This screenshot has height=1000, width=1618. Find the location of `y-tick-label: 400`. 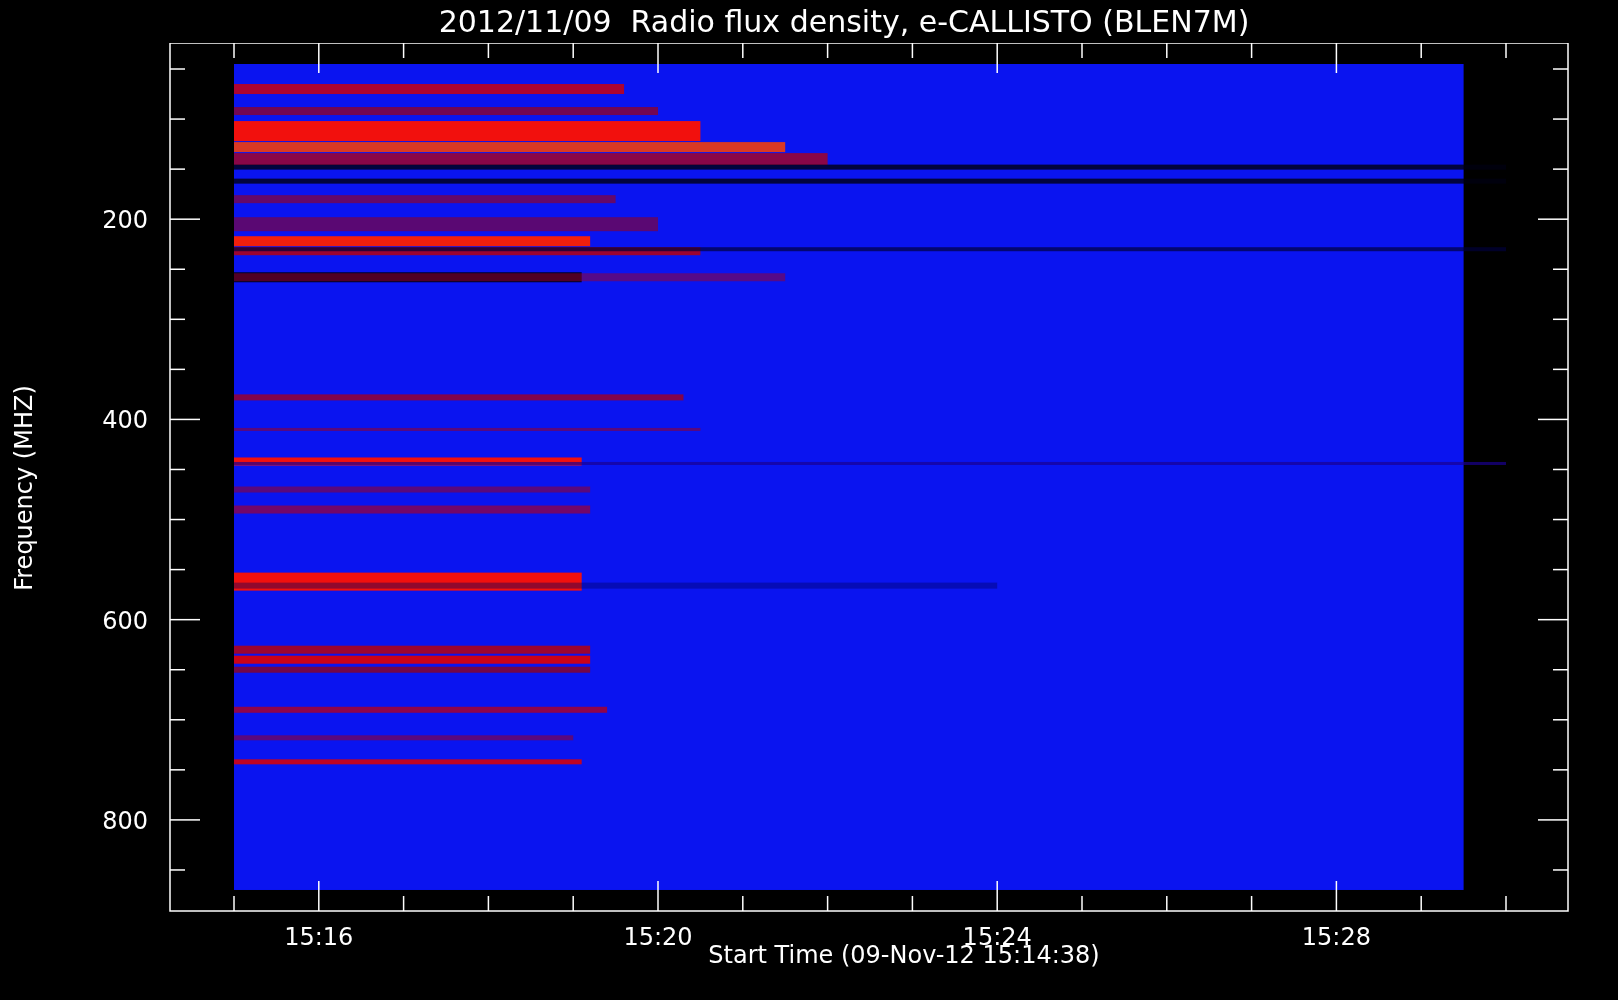

y-tick-label: 400 is located at coordinates (125, 420).